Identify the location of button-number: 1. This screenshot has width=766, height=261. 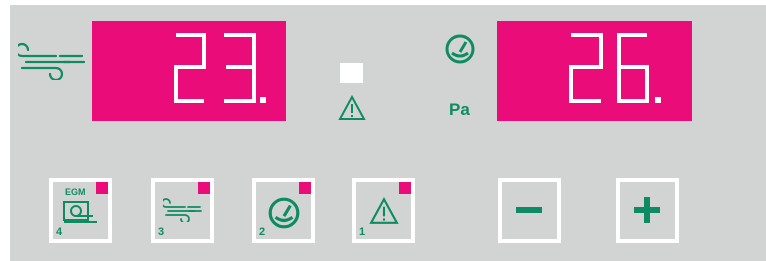
(362, 232).